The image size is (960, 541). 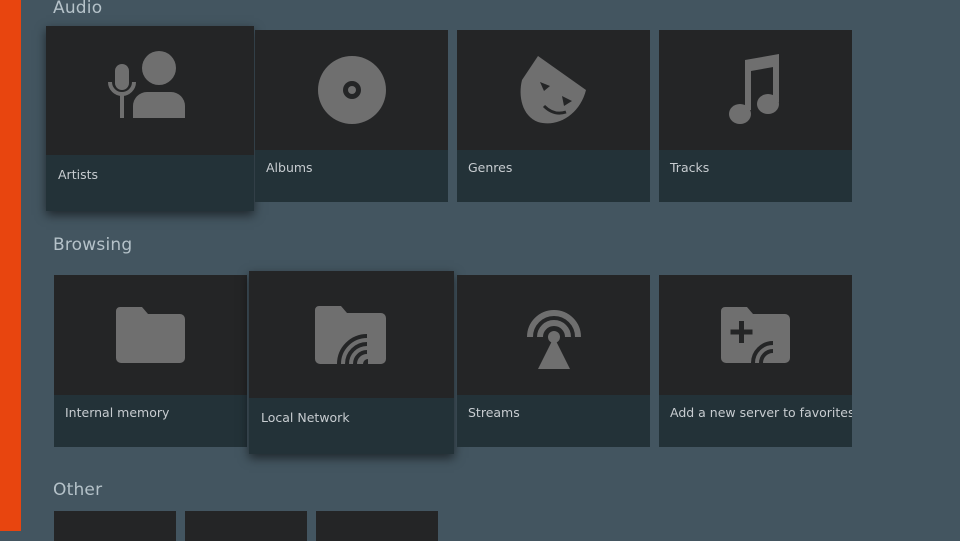 I want to click on card-label-albums: Albums, so click(x=289, y=167).